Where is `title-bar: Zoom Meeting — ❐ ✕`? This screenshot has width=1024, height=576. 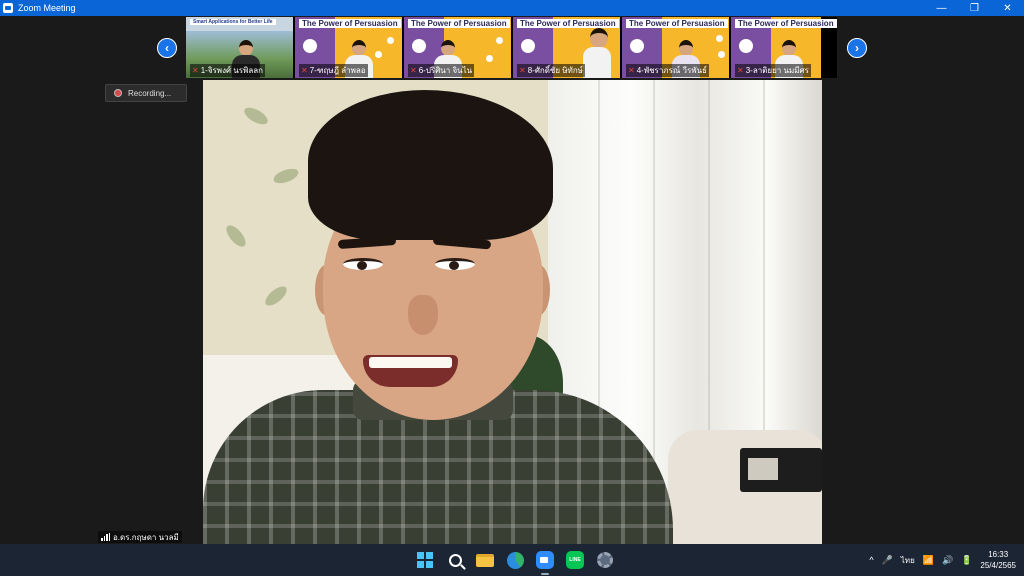
title-bar: Zoom Meeting — ❐ ✕ is located at coordinates (512, 8).